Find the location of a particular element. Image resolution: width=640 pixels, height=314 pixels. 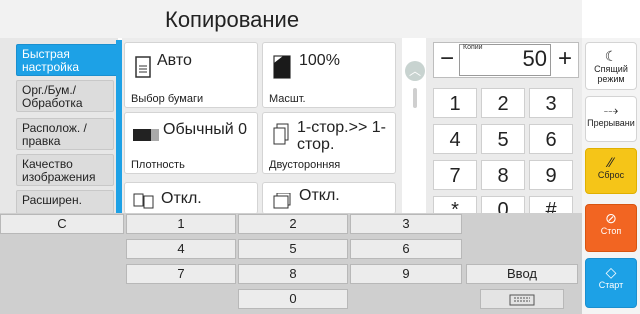

stop-icon: ⊘ is located at coordinates (611, 218).